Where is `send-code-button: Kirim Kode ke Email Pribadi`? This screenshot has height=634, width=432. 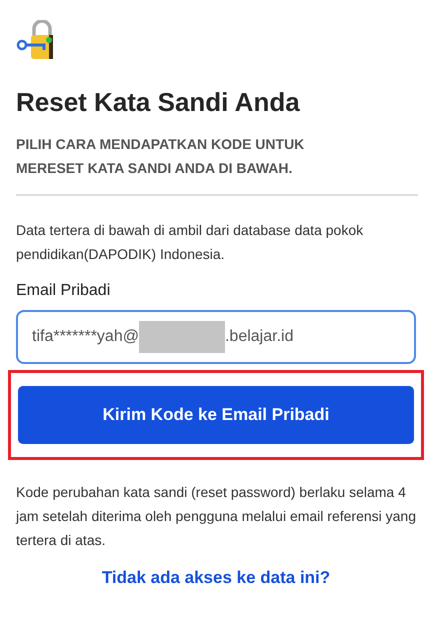 send-code-button: Kirim Kode ke Email Pribadi is located at coordinates (216, 415).